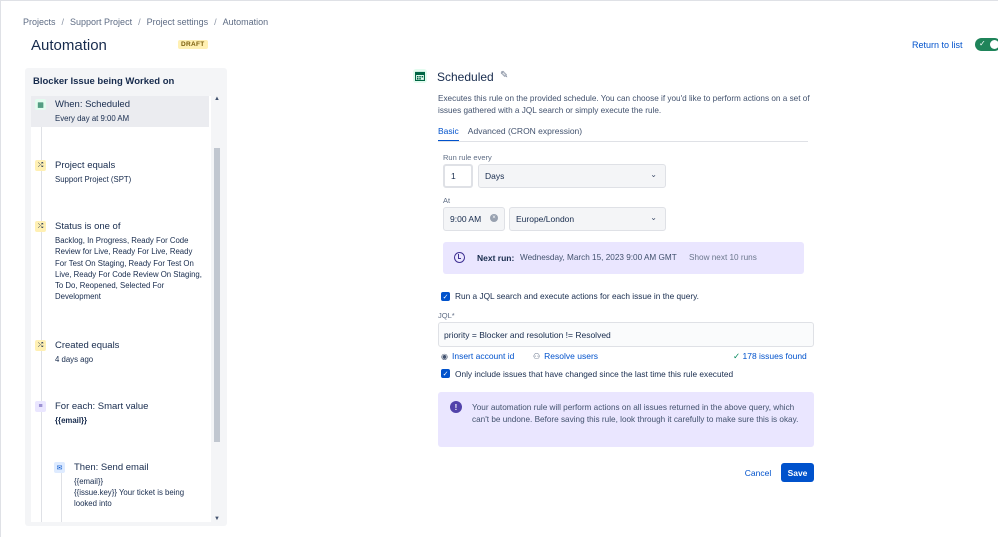 This screenshot has width=998, height=537. What do you see at coordinates (120, 173) in the screenshot?
I see `rule-step-project-condition: ⤮ Project equals Support Project (SPT)` at bounding box center [120, 173].